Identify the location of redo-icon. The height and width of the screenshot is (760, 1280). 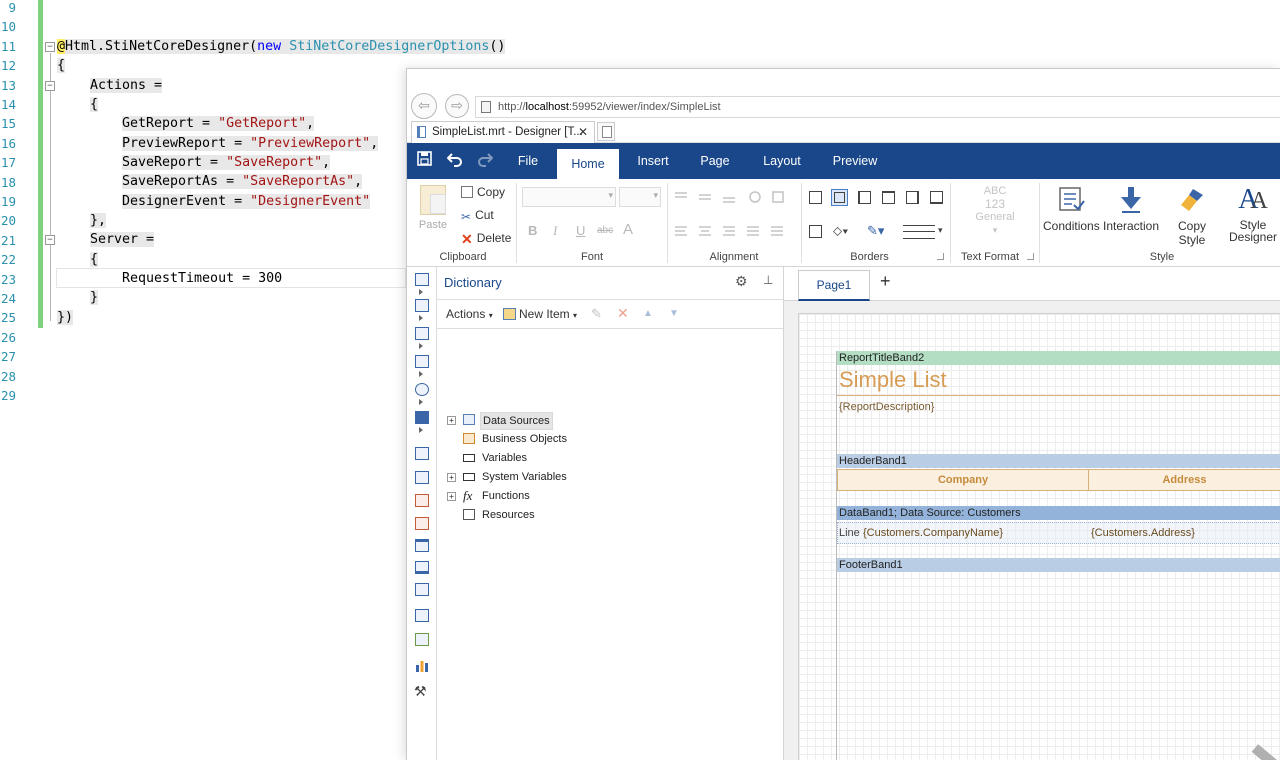
(485, 161).